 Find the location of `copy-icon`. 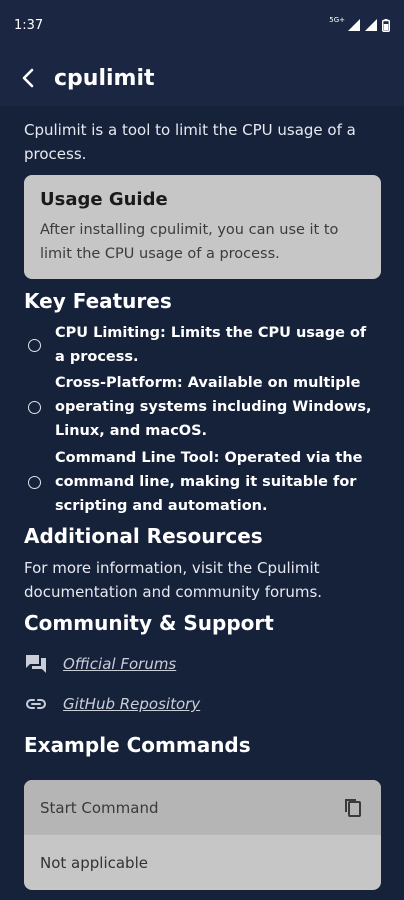

copy-icon is located at coordinates (353, 807).